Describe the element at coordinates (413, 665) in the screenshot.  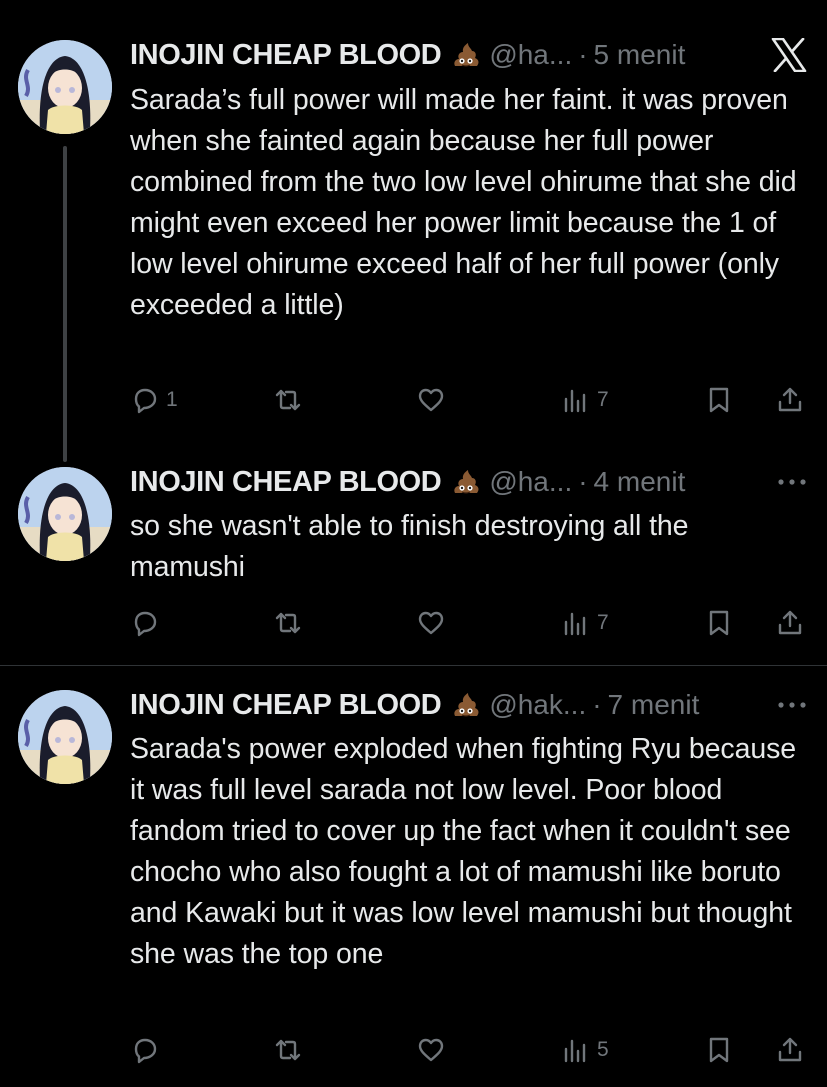
I see `tweet-divider` at that location.